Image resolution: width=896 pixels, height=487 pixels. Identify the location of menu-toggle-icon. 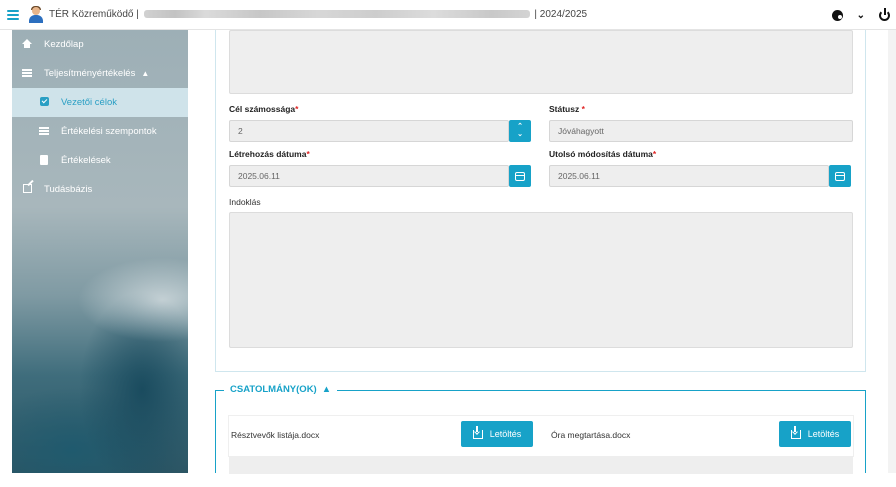
(13, 14).